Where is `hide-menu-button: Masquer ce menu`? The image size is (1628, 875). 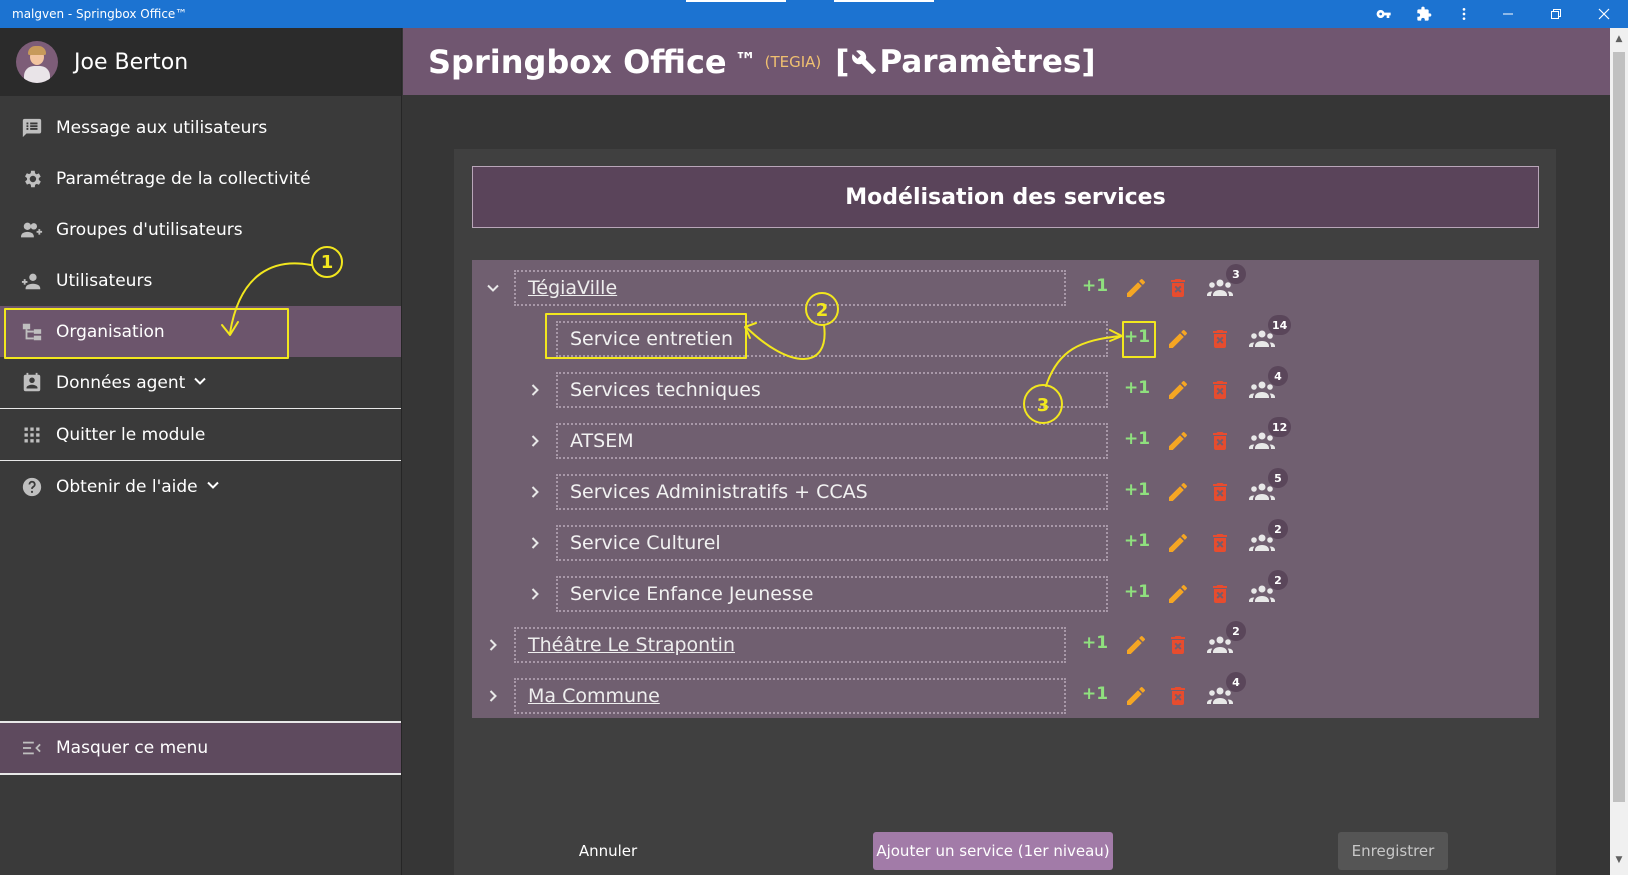 hide-menu-button: Masquer ce menu is located at coordinates (200, 748).